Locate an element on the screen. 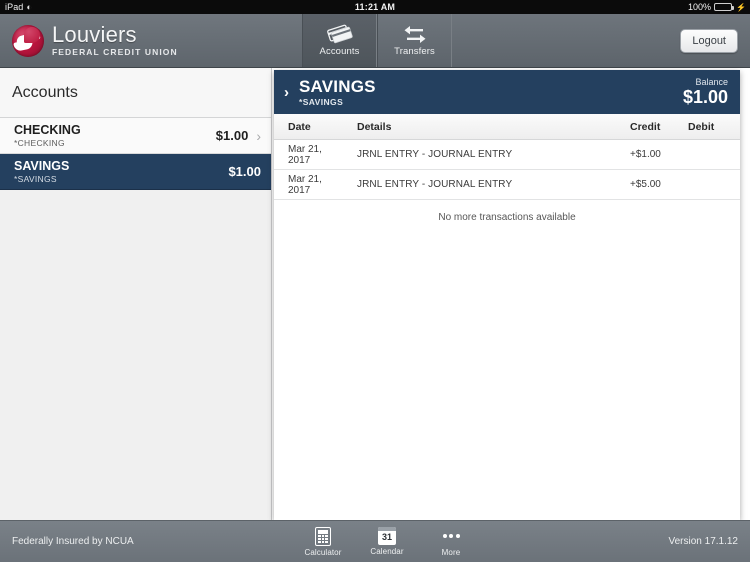  detail-account-name: SAVINGS is located at coordinates (337, 86).